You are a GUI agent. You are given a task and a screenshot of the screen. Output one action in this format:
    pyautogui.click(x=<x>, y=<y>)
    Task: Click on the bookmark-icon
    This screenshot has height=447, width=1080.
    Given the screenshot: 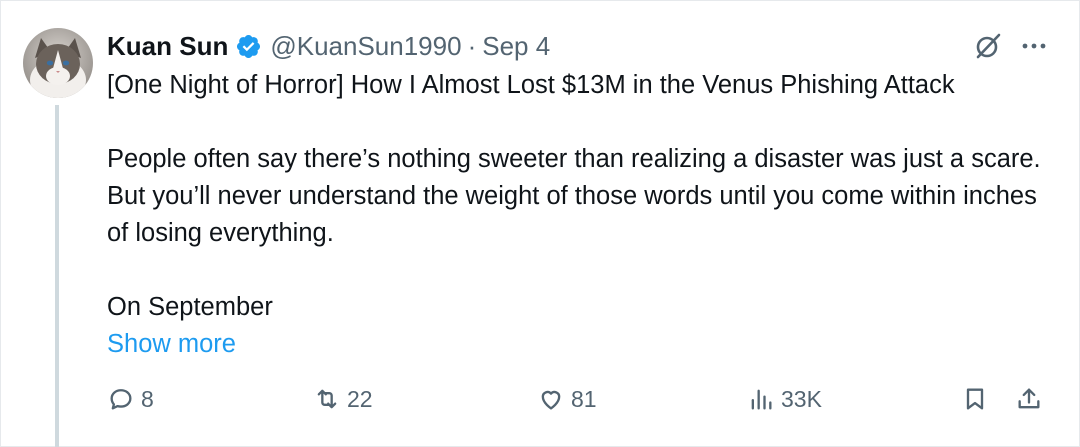 What is the action you would take?
    pyautogui.click(x=975, y=399)
    